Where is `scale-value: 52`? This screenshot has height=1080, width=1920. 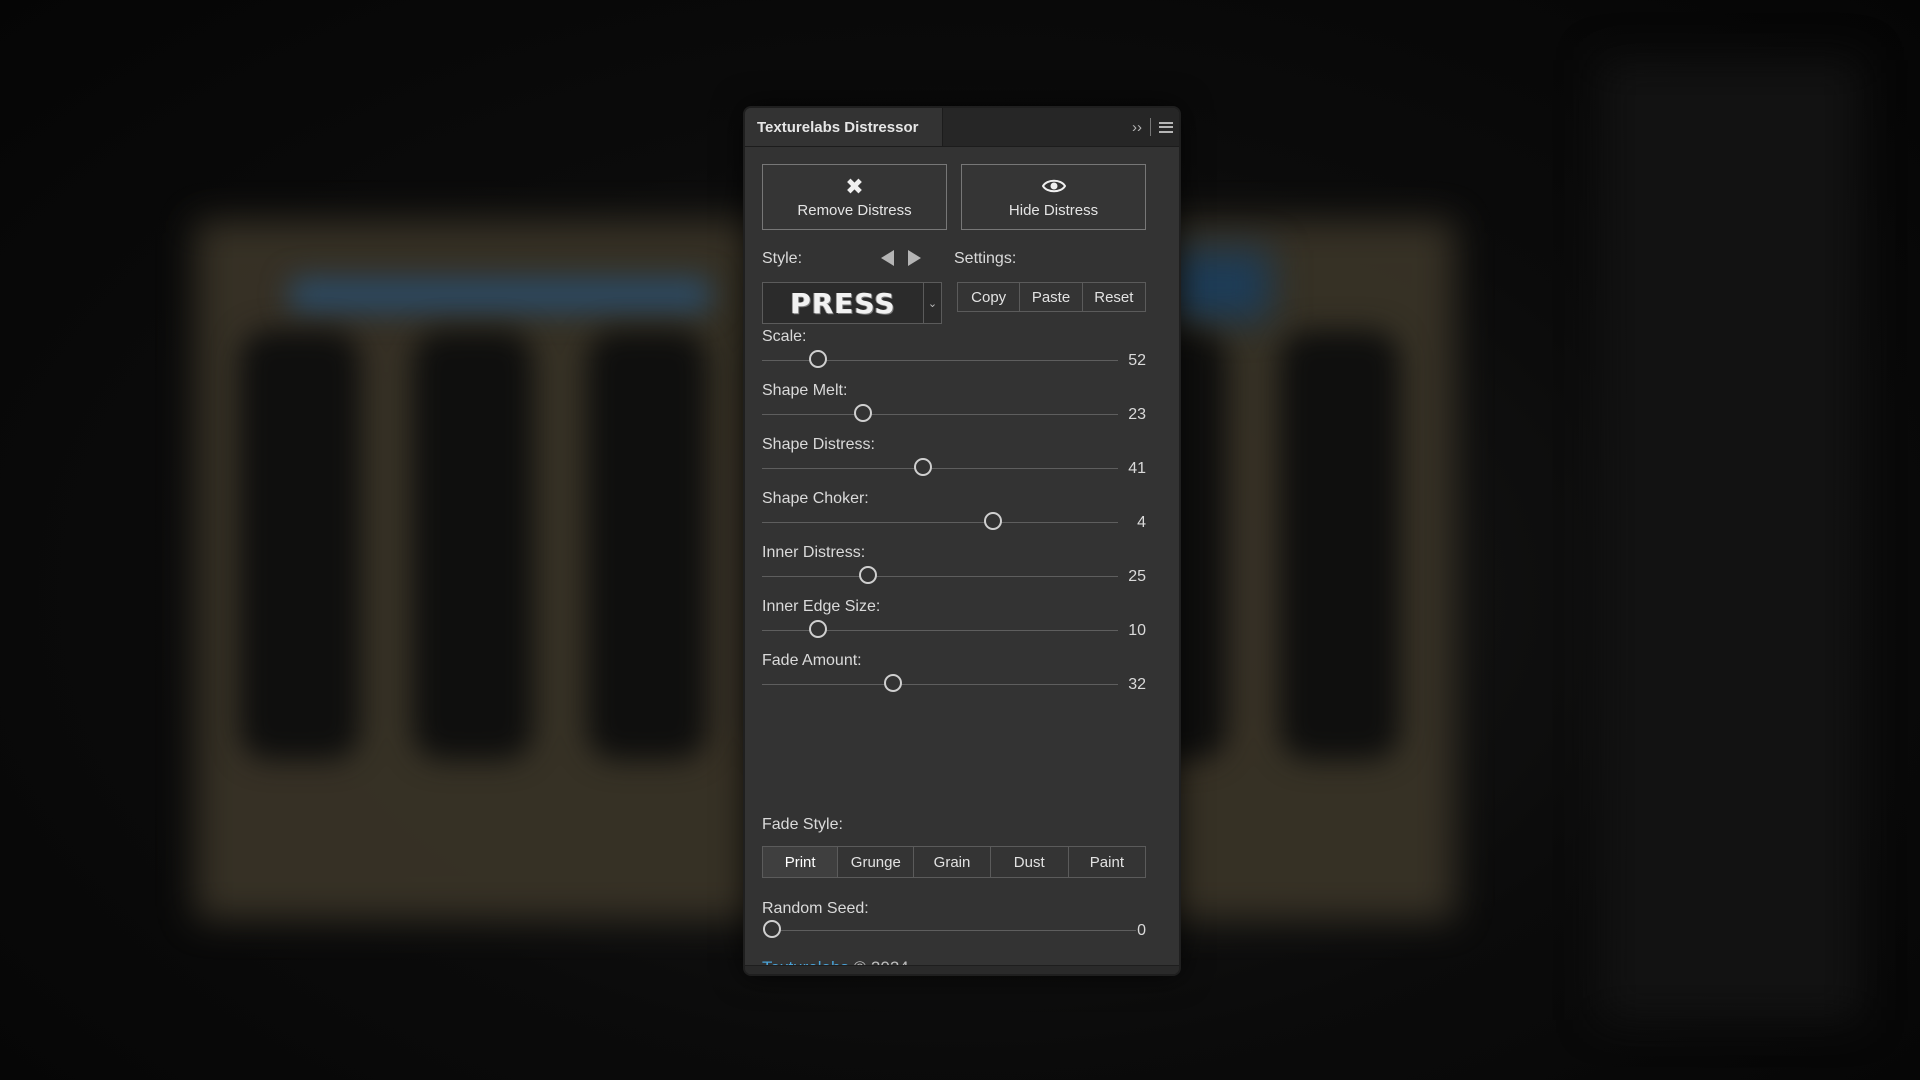 scale-value: 52 is located at coordinates (1137, 360).